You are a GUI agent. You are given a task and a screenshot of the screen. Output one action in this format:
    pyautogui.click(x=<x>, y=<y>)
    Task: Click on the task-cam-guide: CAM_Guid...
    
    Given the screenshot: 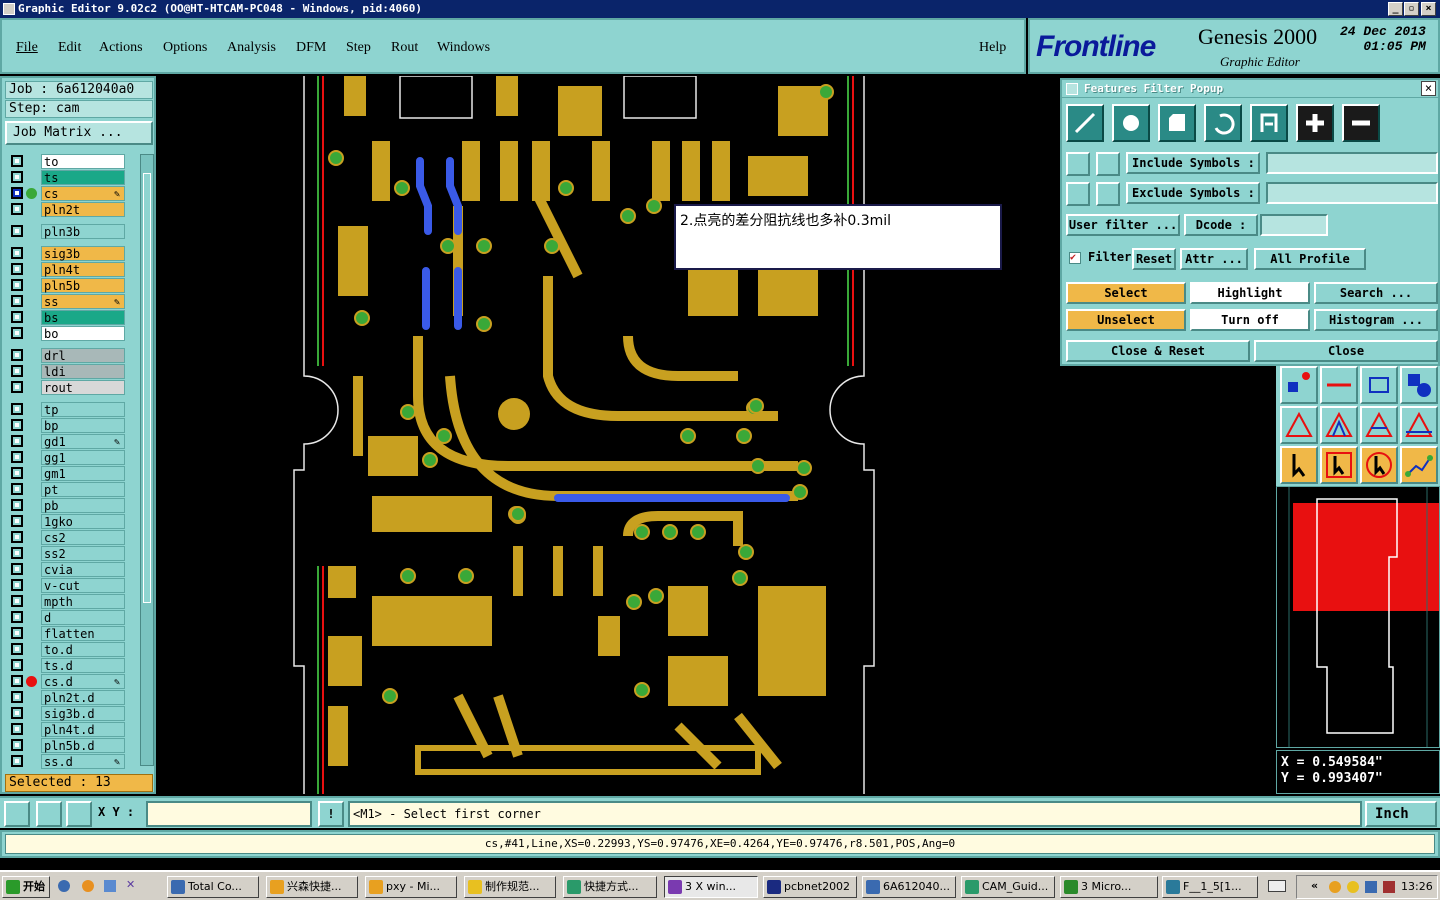 What is the action you would take?
    pyautogui.click(x=1008, y=887)
    